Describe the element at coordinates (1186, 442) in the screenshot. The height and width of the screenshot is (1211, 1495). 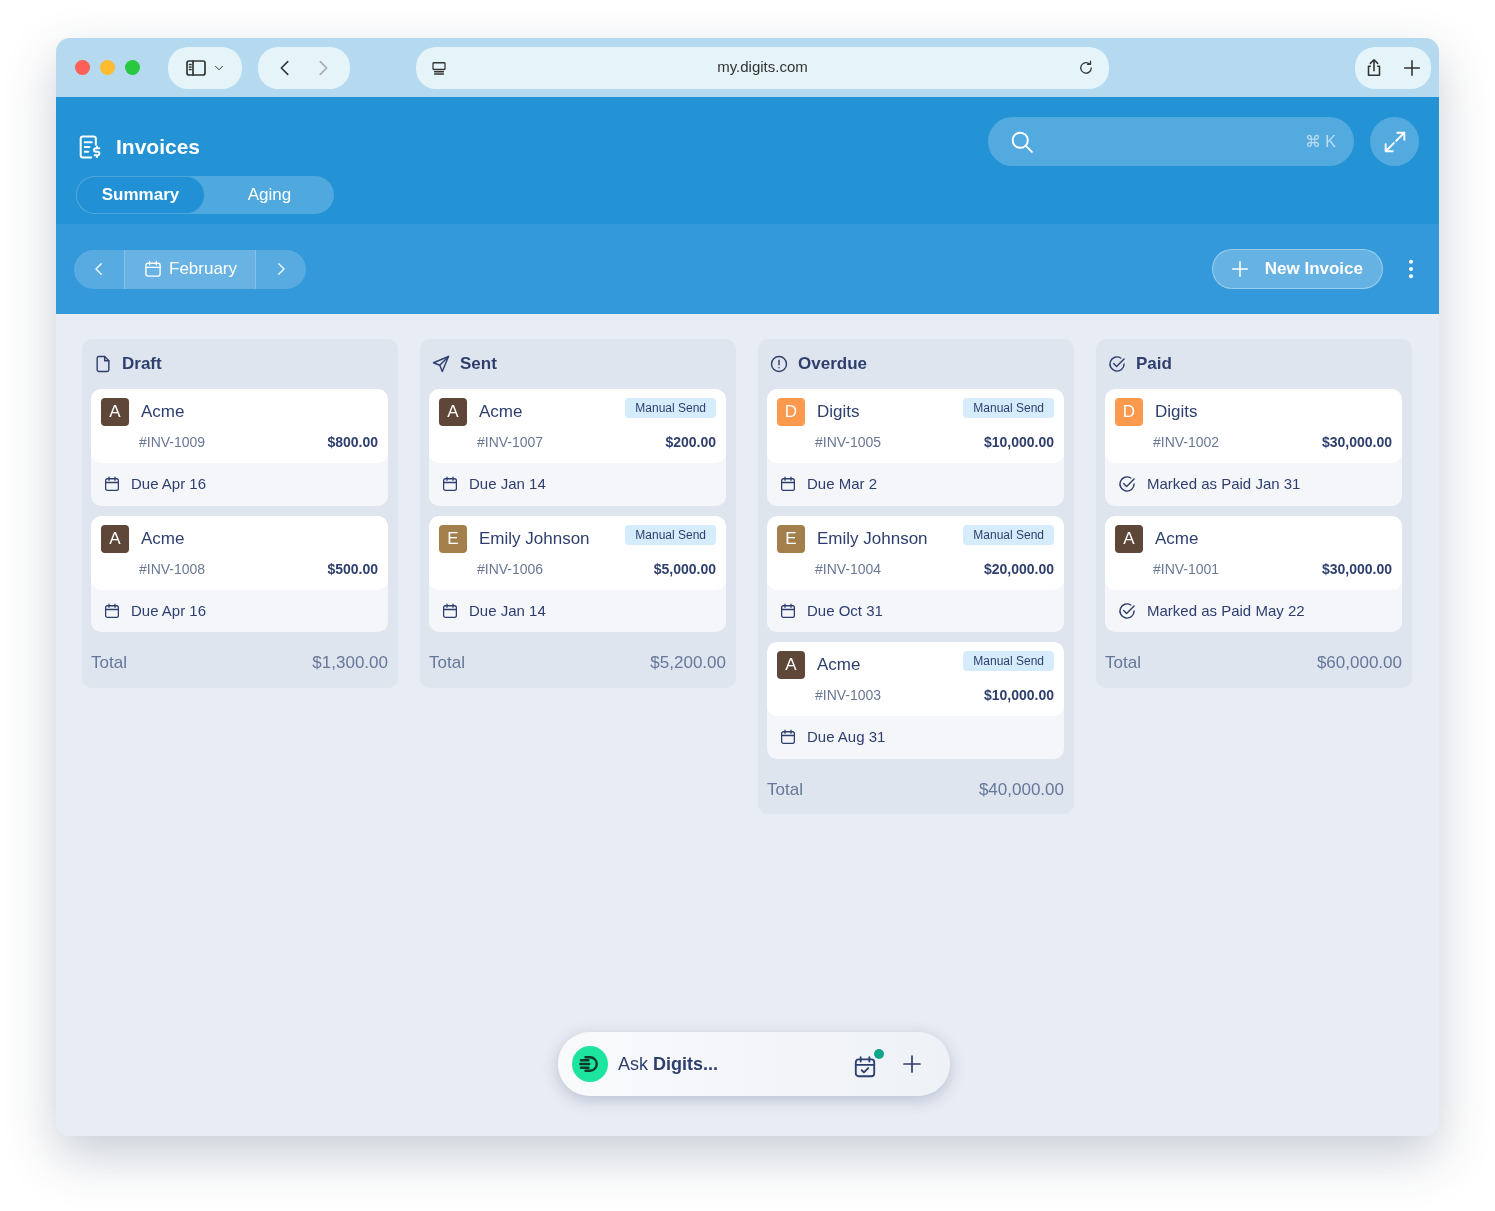
I see `invoice-number: #INV-1002` at that location.